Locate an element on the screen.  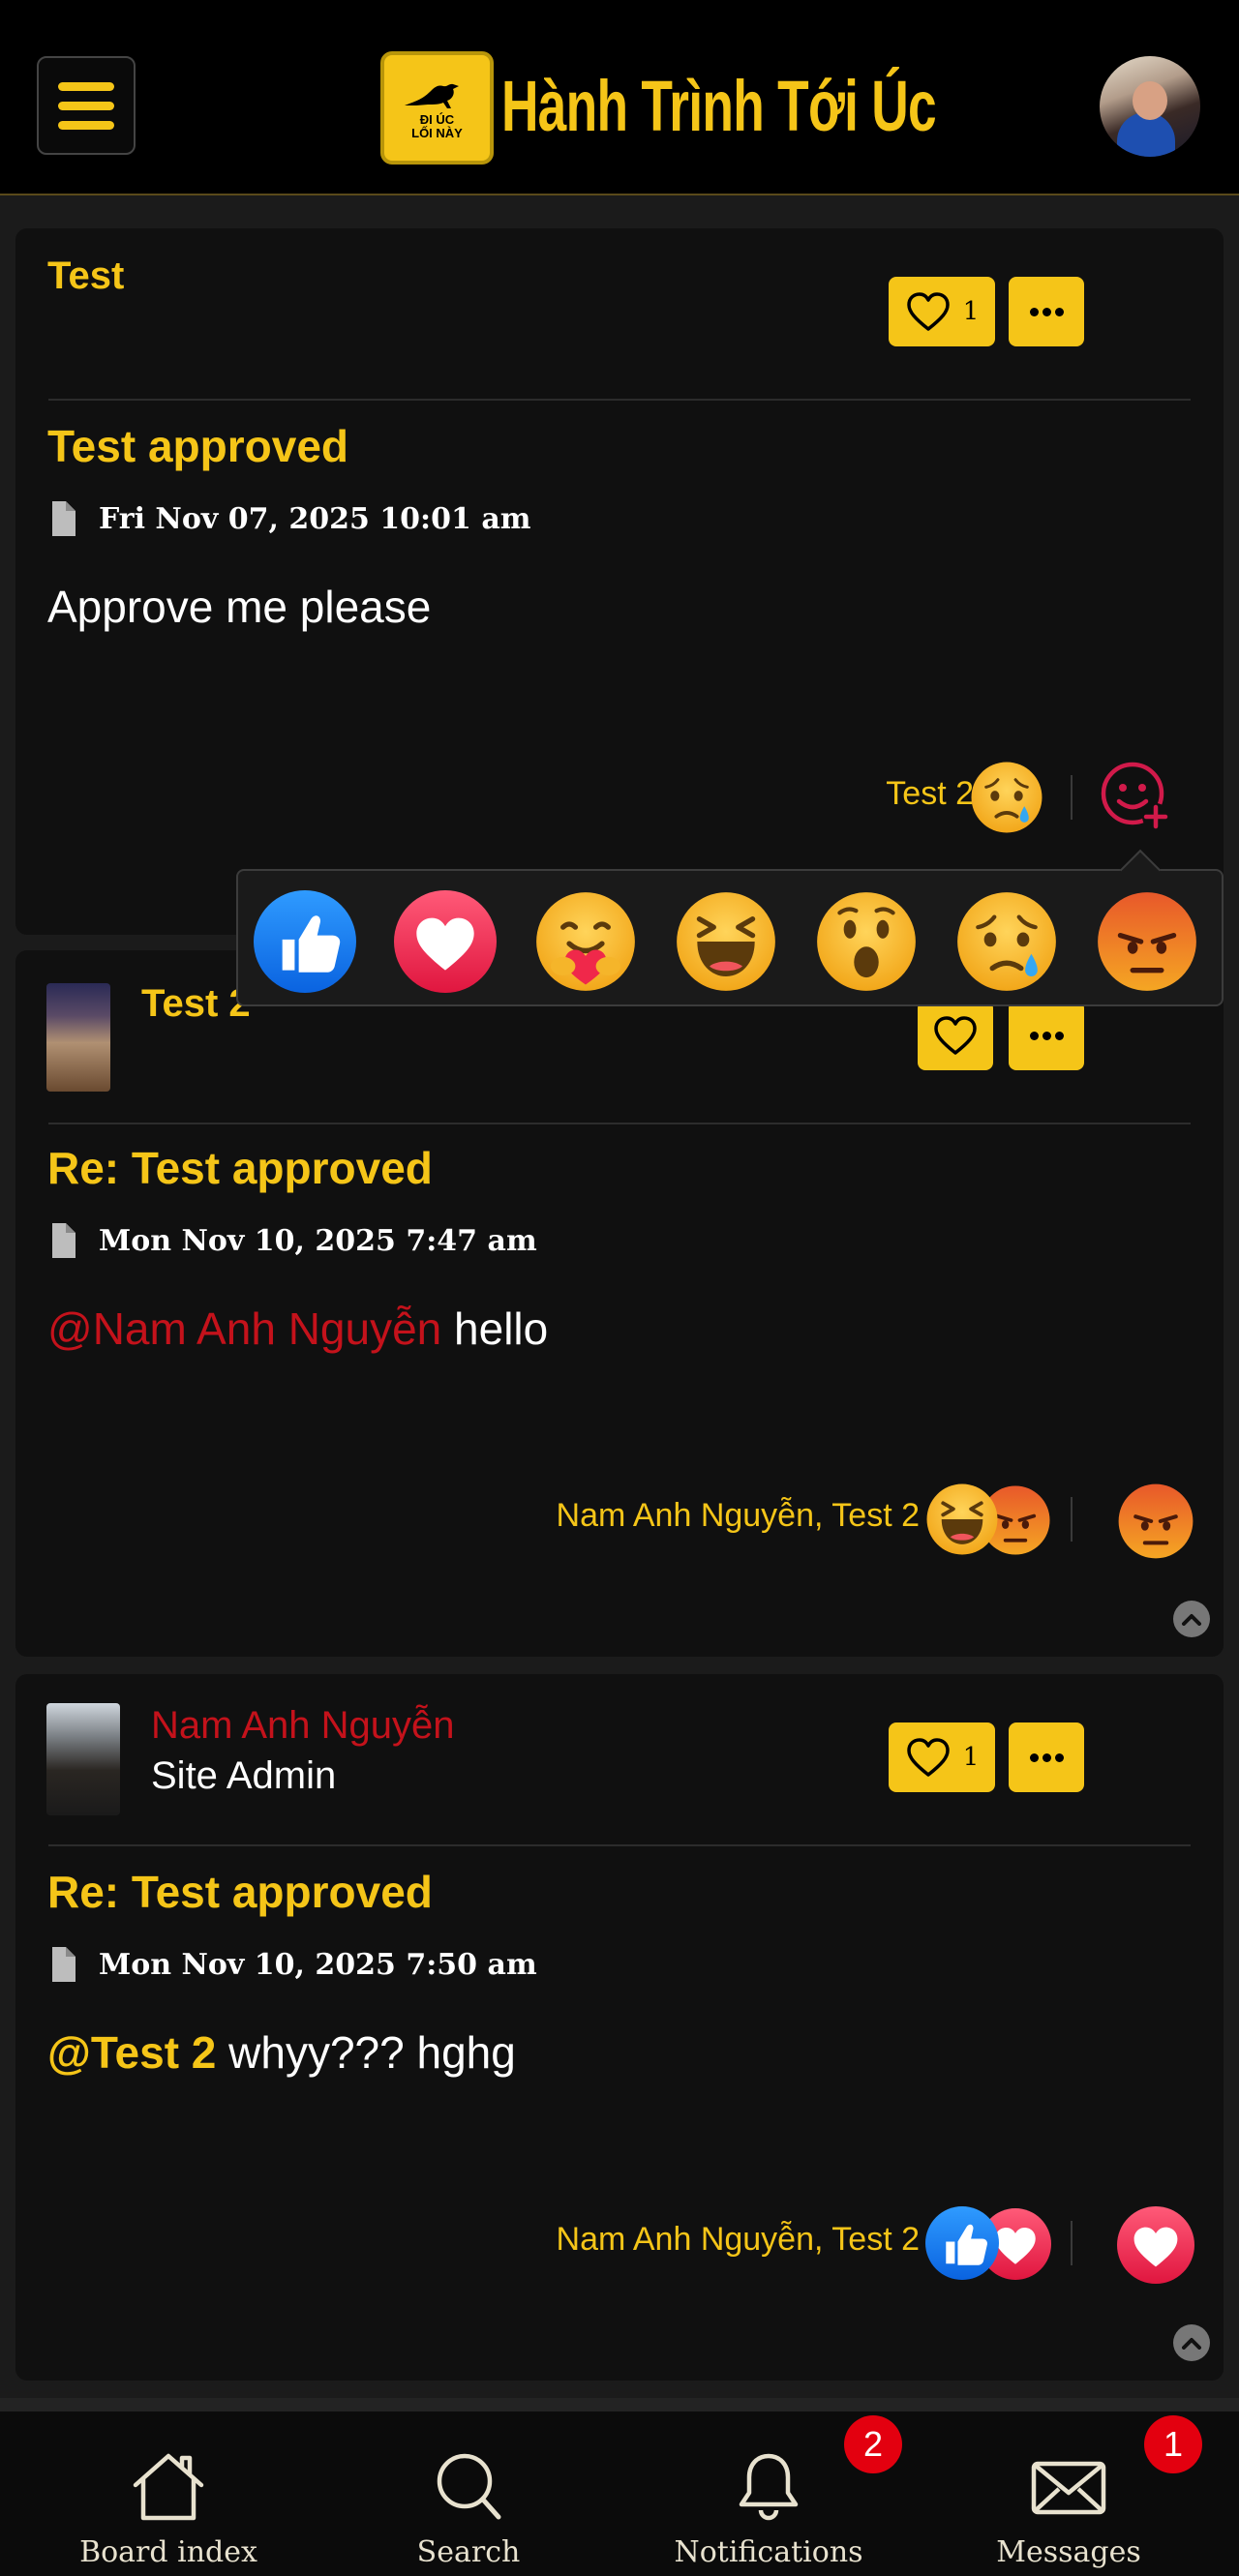
post-date: Mon Nov 10, 2025 7:50 am is located at coordinates (293, 1964).